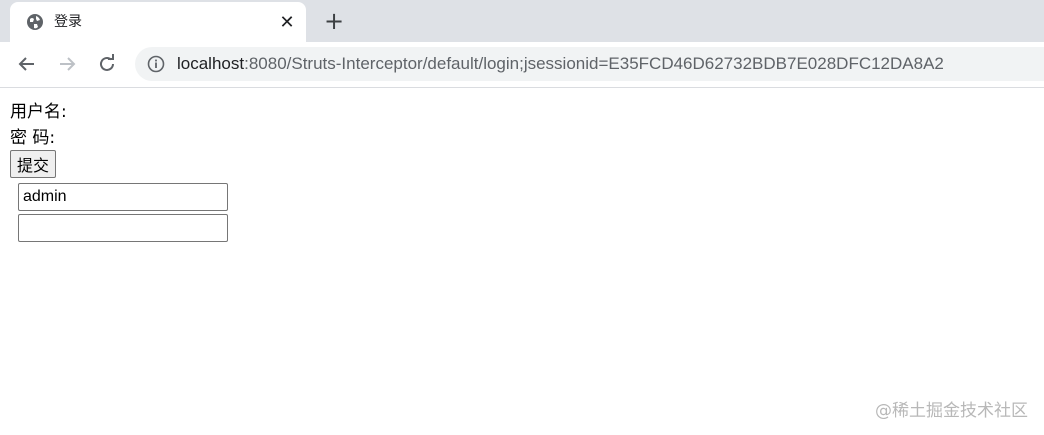  I want to click on browser-tab: 登录 ✕, so click(158, 22).